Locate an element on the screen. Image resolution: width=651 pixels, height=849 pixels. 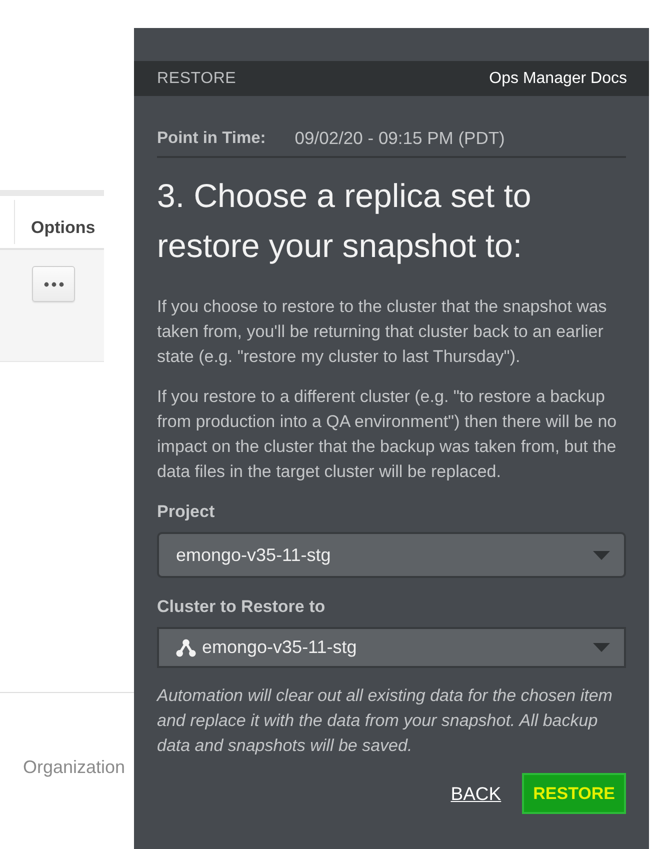
back-link: BACK is located at coordinates (476, 793).